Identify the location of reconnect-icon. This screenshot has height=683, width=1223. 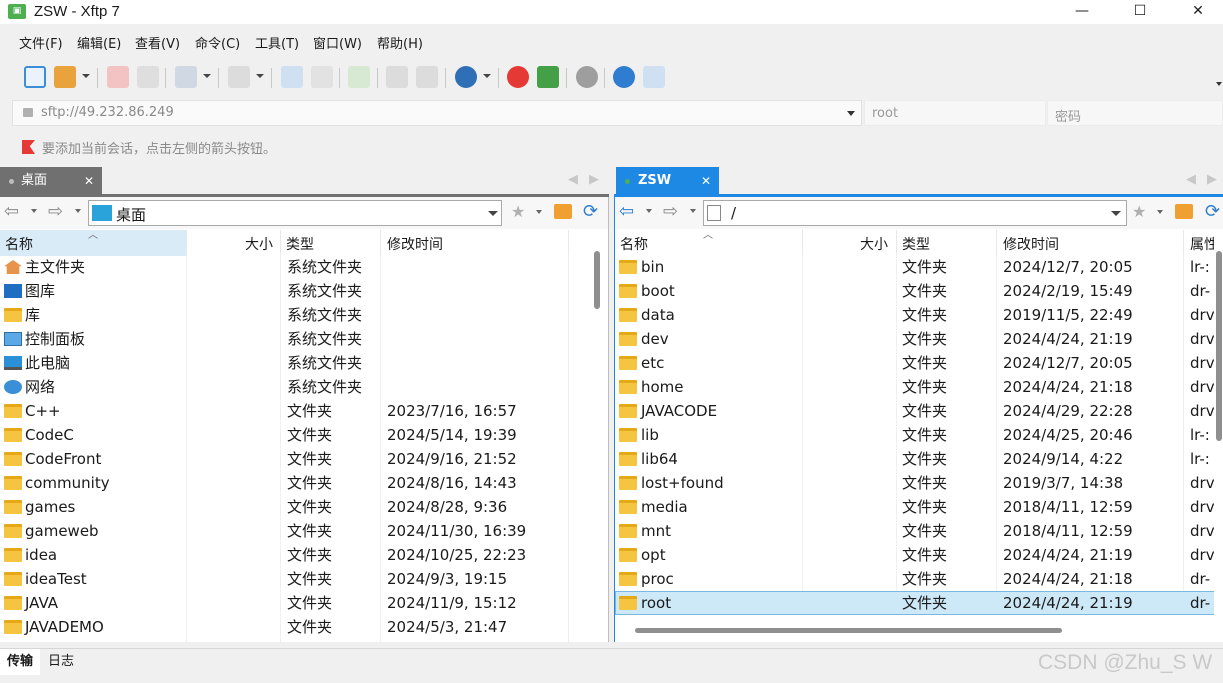
(148, 77).